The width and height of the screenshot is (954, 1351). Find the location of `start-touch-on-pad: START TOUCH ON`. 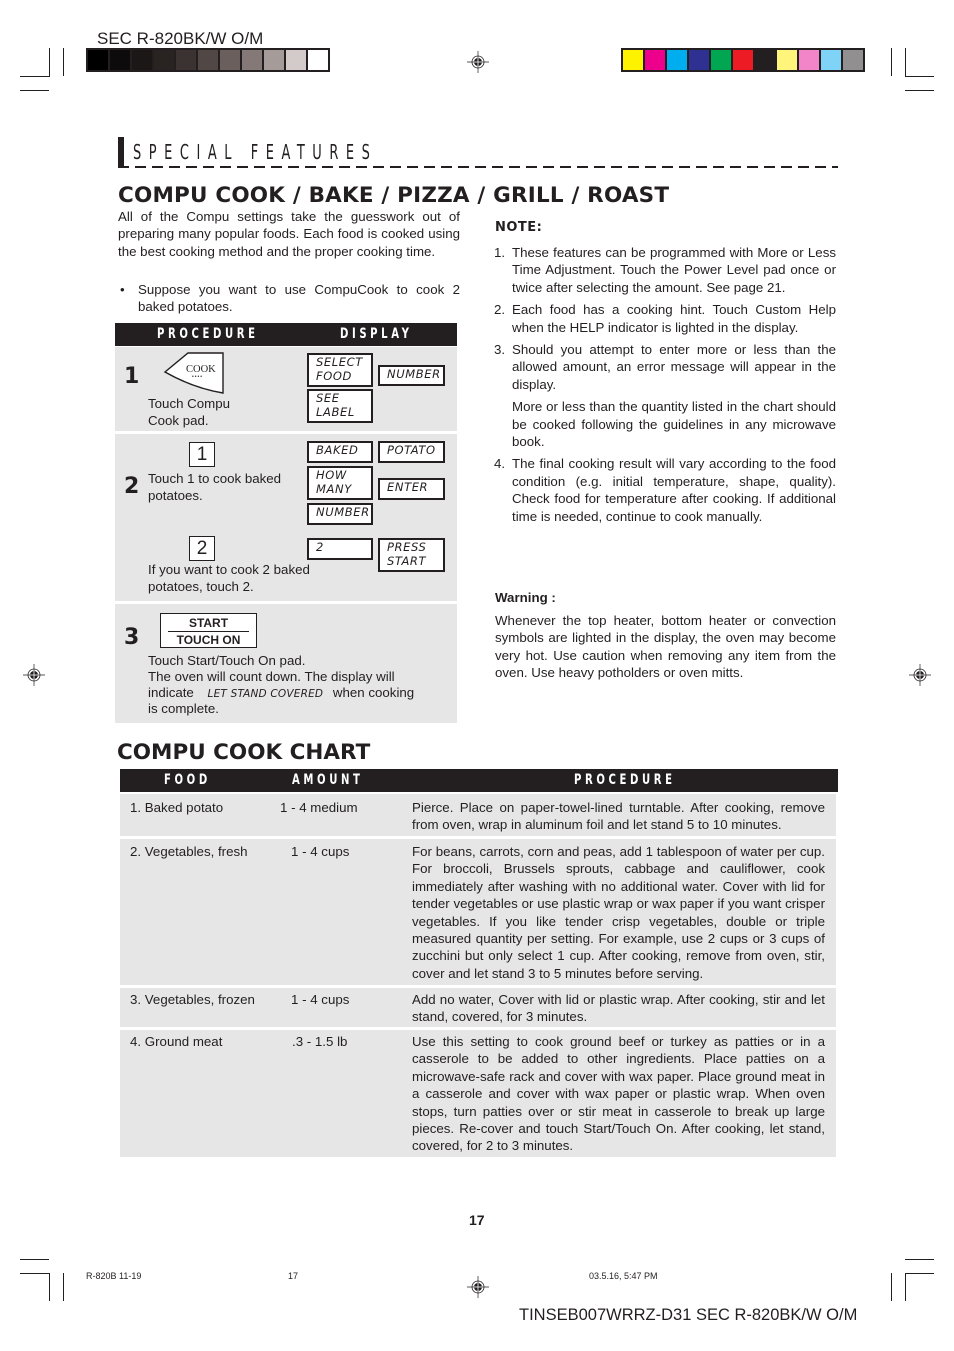

start-touch-on-pad: START TOUCH ON is located at coordinates (208, 630).